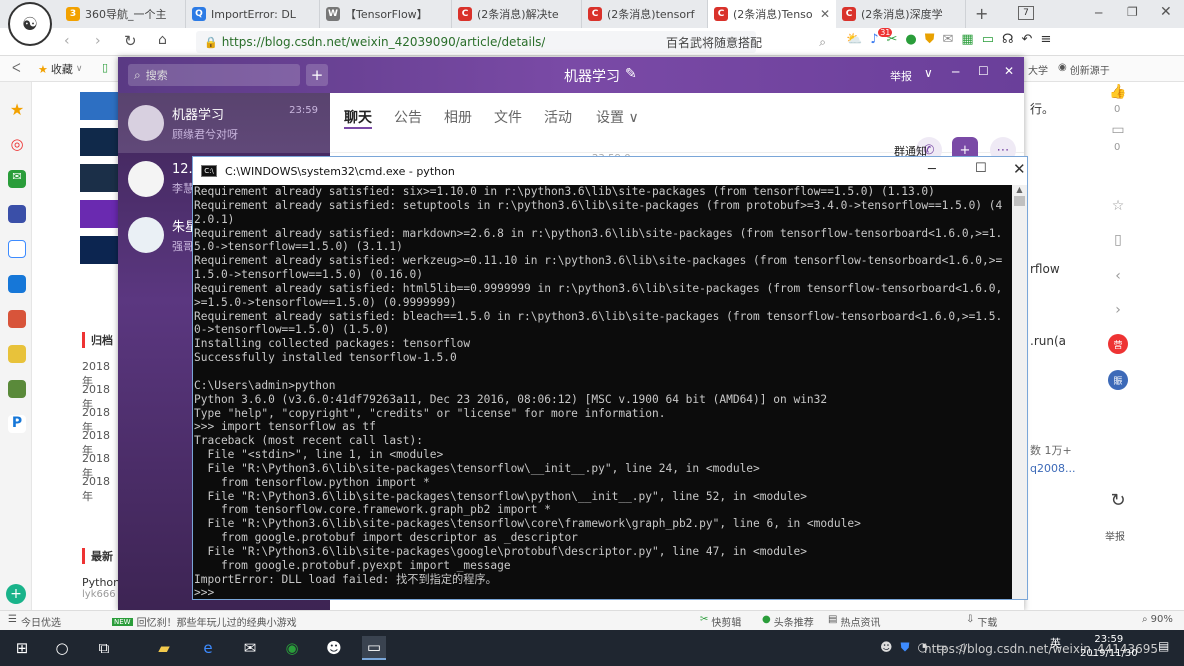 The height and width of the screenshot is (666, 1184). What do you see at coordinates (164, 648) in the screenshot?
I see `file-explorer-icon: ▰` at bounding box center [164, 648].